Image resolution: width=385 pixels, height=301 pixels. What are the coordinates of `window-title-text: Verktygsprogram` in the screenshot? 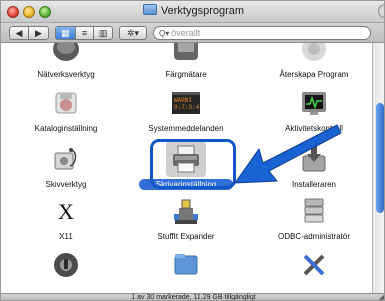 It's located at (202, 11).